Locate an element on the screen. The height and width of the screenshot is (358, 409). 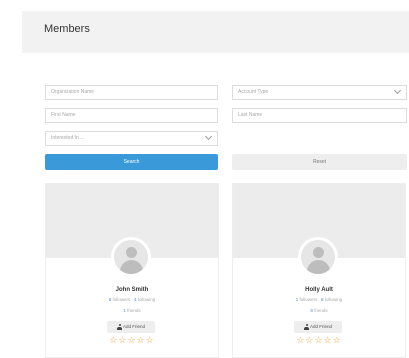
last-name-placeholder: Last Name is located at coordinates (250, 115).